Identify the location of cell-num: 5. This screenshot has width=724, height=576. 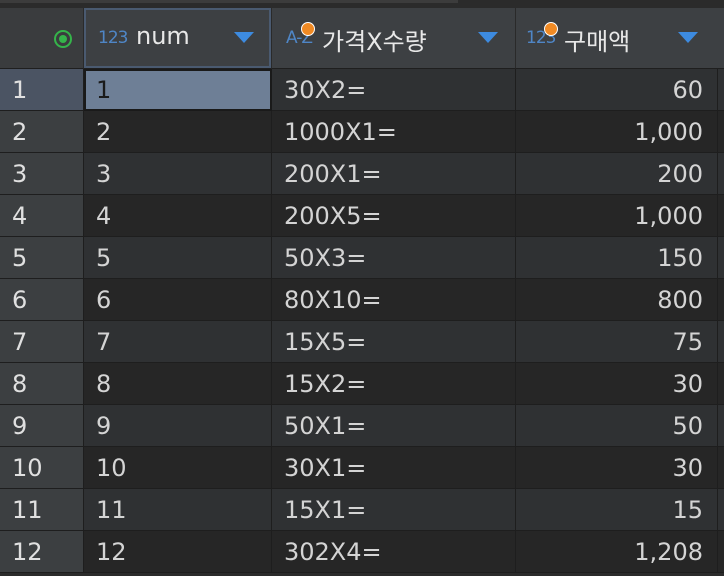
(178, 258).